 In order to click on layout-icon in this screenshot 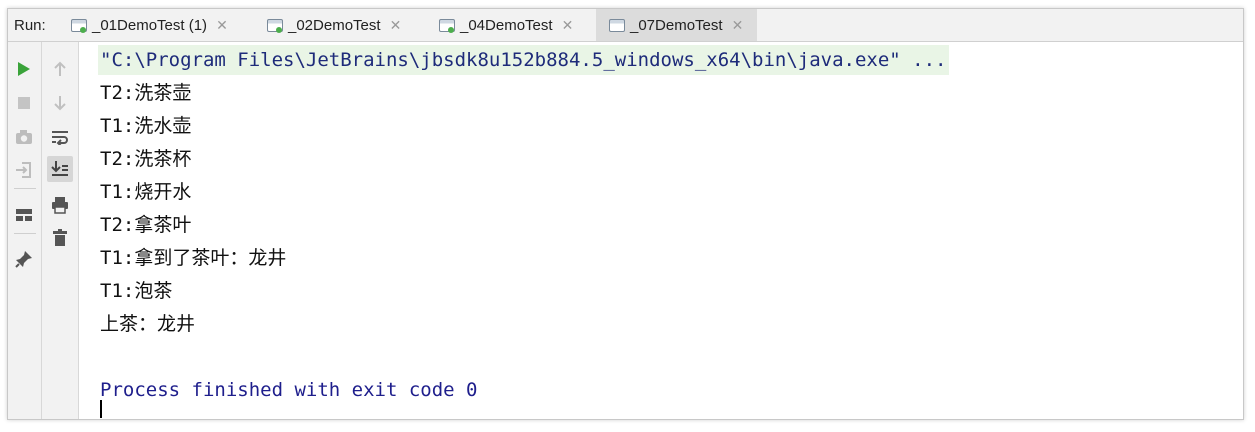, I will do `click(24, 215)`.